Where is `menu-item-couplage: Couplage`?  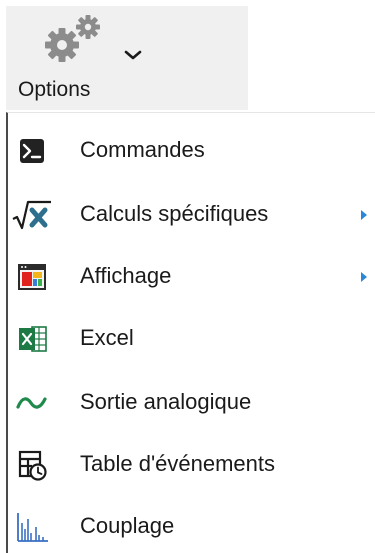
menu-item-couplage: Couplage is located at coordinates (190, 525).